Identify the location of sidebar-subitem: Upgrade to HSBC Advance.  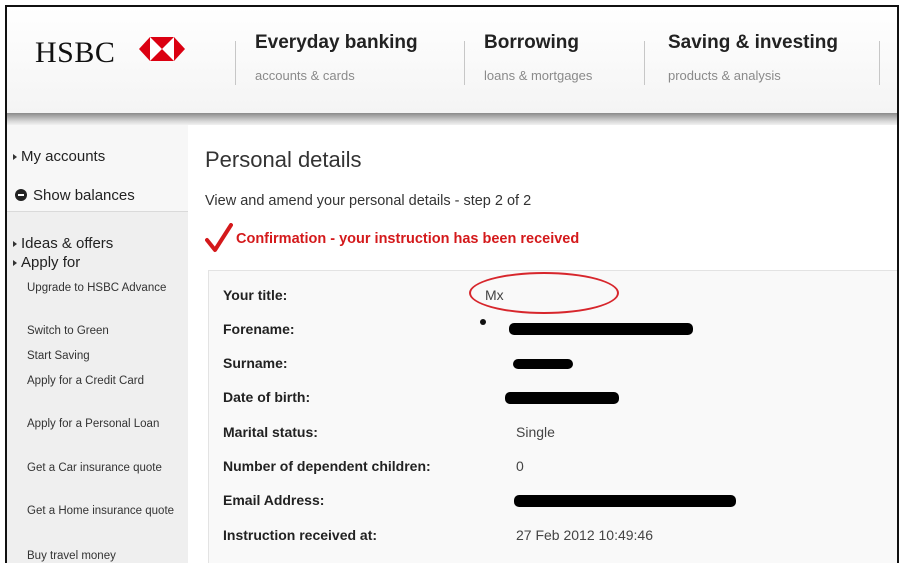
(102, 288).